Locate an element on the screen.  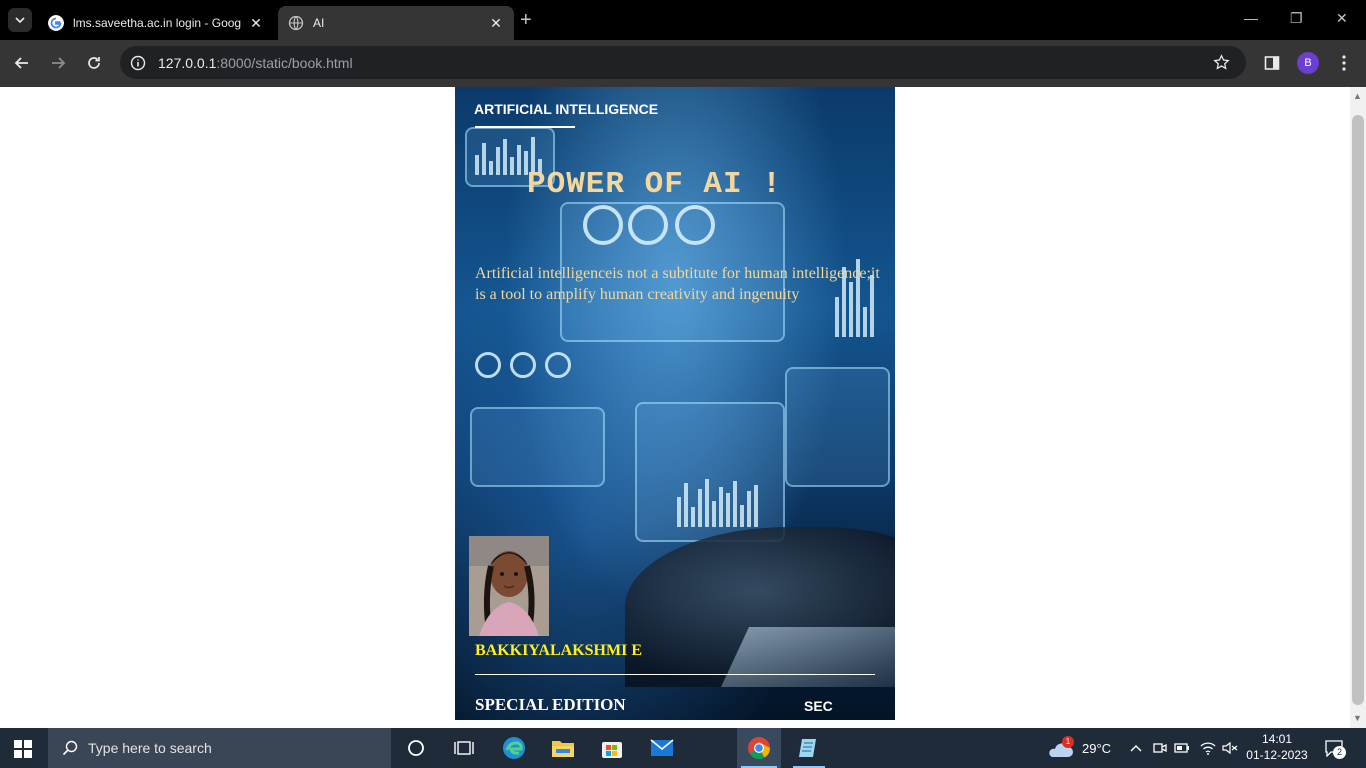
publisher-label: SEC is located at coordinates (818, 706).